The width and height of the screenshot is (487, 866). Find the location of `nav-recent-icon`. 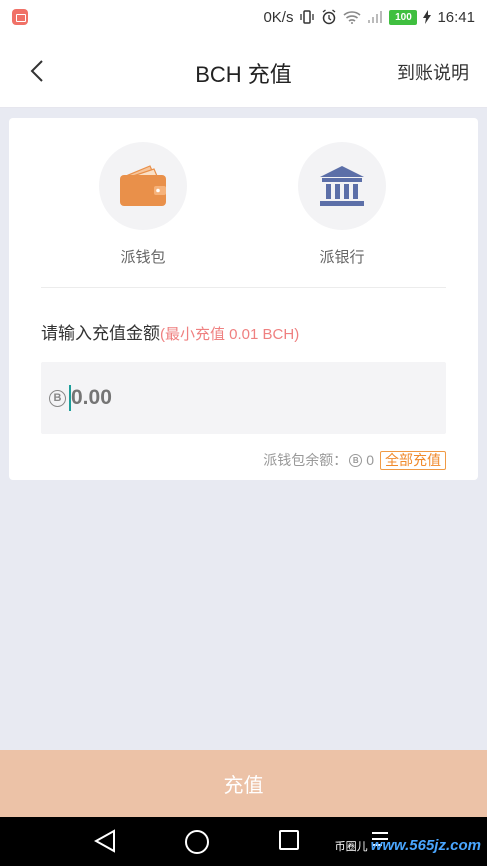

nav-recent-icon is located at coordinates (289, 840).